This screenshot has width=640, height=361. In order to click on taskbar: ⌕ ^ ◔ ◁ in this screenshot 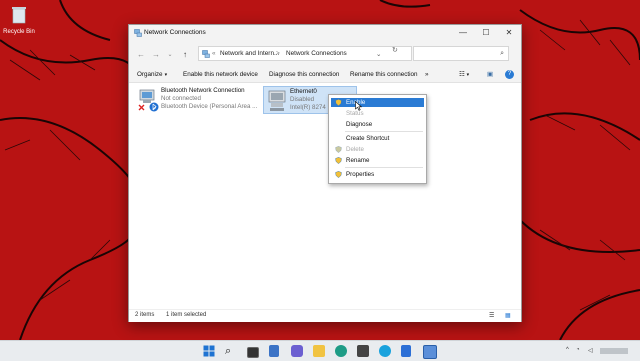, I will do `click(320, 350)`.